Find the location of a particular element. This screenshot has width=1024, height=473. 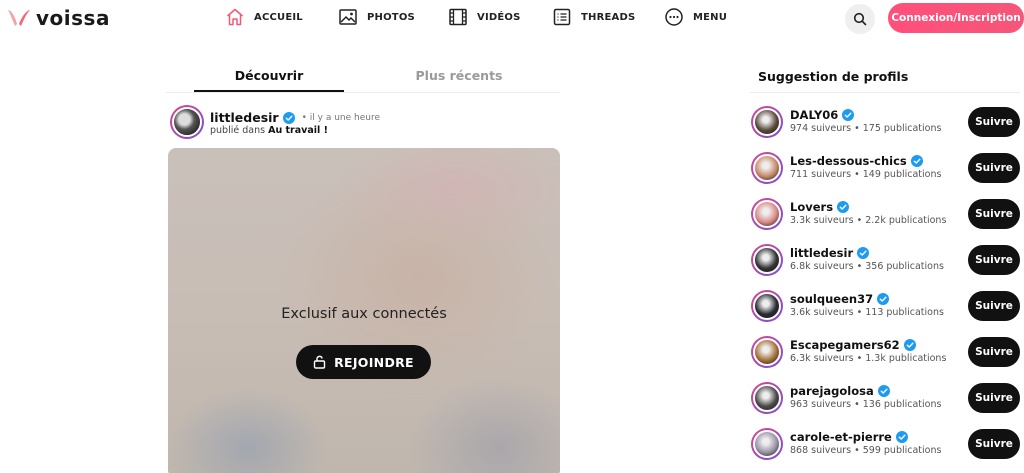

suggestion-name-row: carole-et-pierre is located at coordinates (849, 437).